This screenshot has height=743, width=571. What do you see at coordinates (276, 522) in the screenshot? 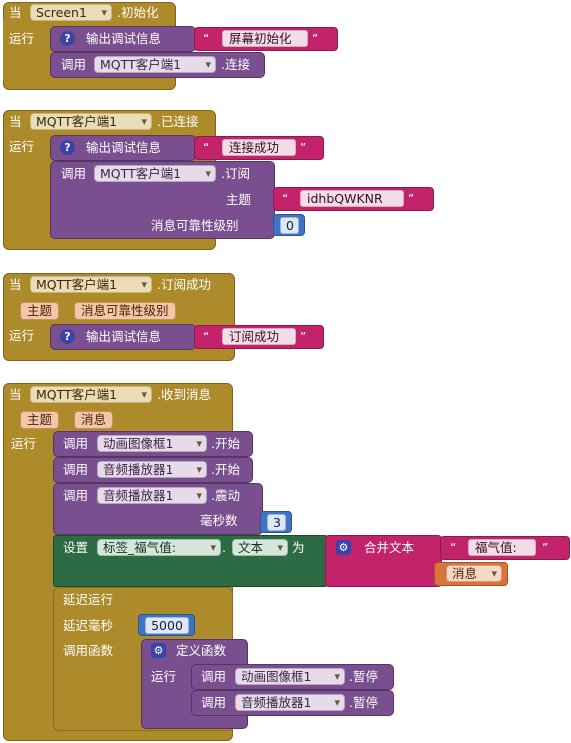
I see `ms-number-value: 3` at bounding box center [276, 522].